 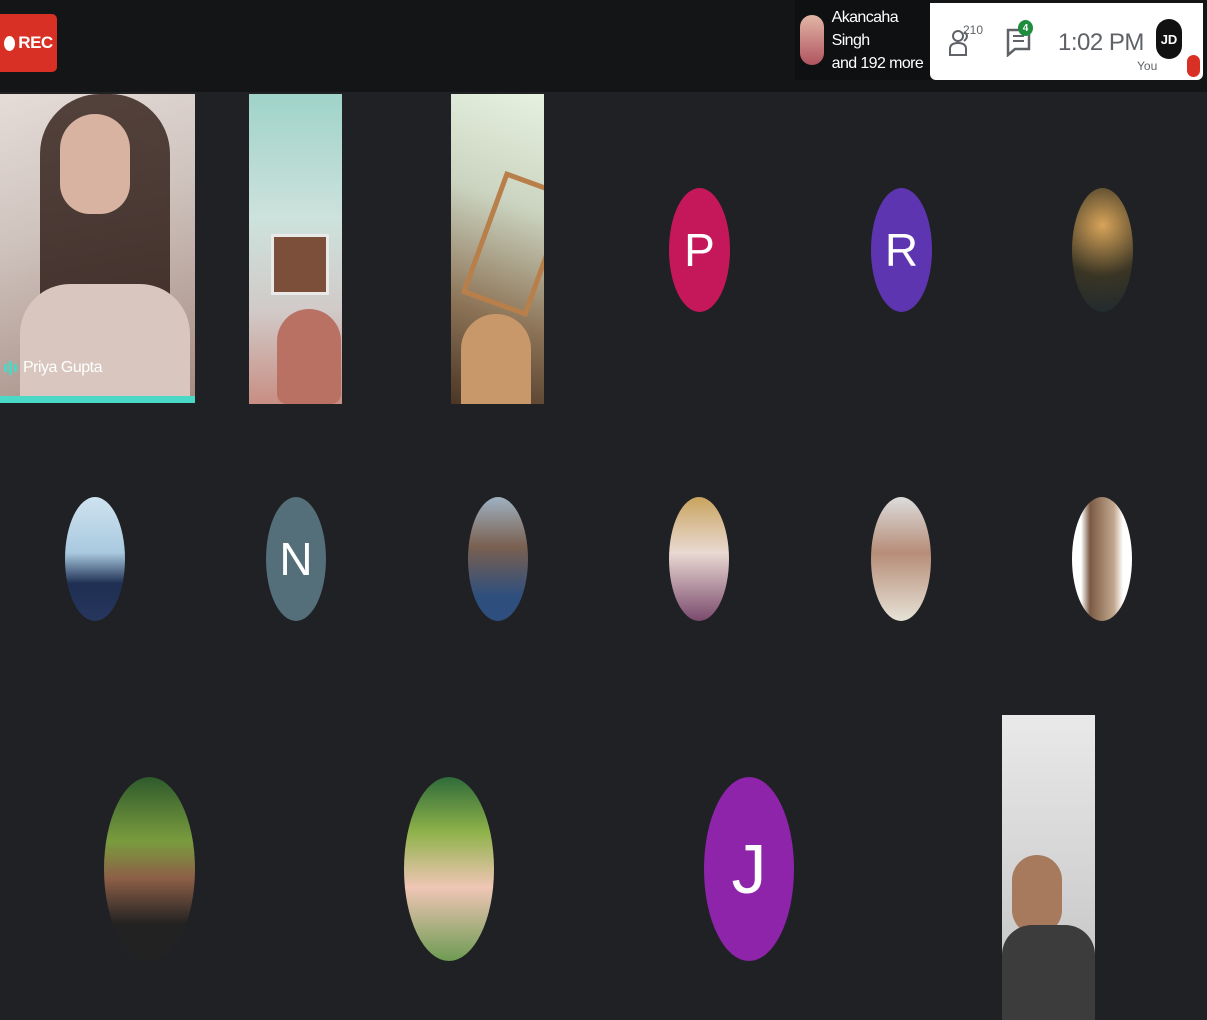 I want to click on meeting-clock: 1:02 PM, so click(x=1101, y=42).